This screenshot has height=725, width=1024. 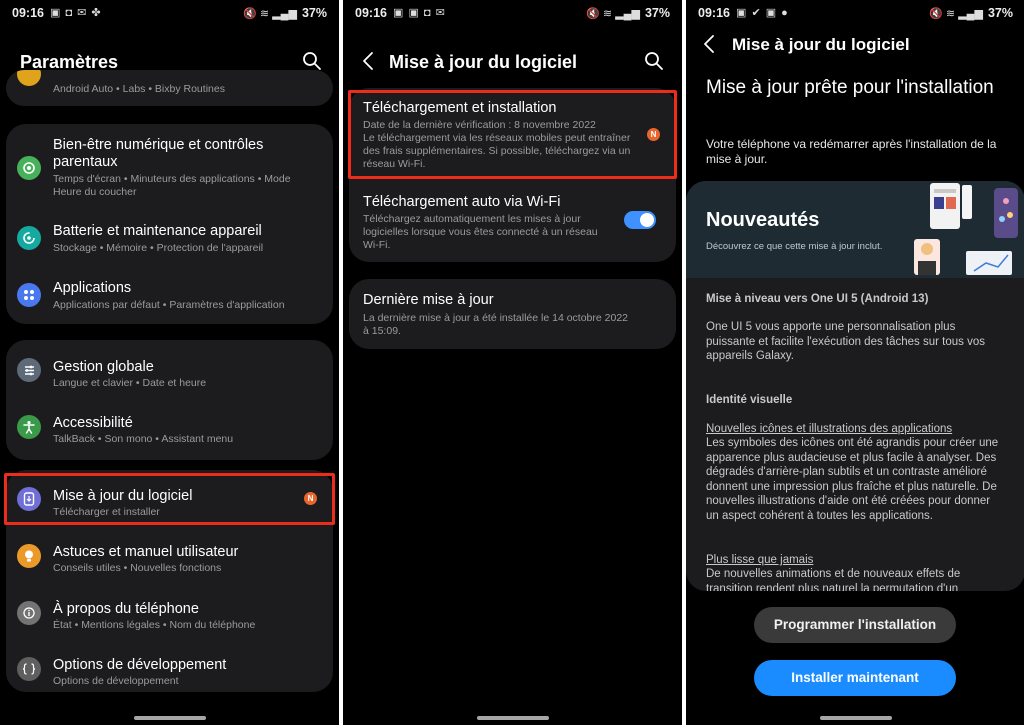 What do you see at coordinates (139, 89) in the screenshot?
I see `partial-item-subtitle: Android Auto • Labs • Bixby Routines` at bounding box center [139, 89].